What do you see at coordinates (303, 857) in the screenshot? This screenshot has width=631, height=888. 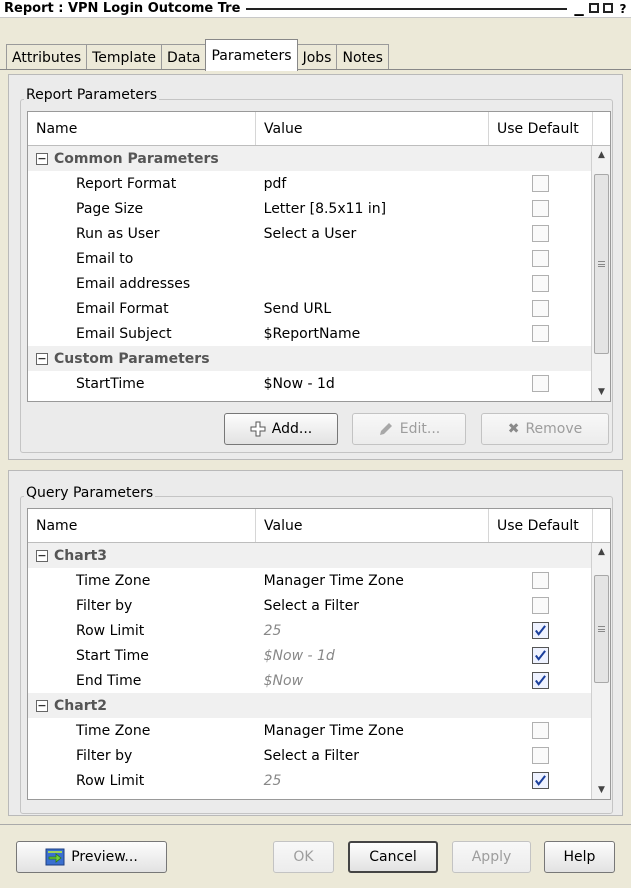 I see `ok-button: OK` at bounding box center [303, 857].